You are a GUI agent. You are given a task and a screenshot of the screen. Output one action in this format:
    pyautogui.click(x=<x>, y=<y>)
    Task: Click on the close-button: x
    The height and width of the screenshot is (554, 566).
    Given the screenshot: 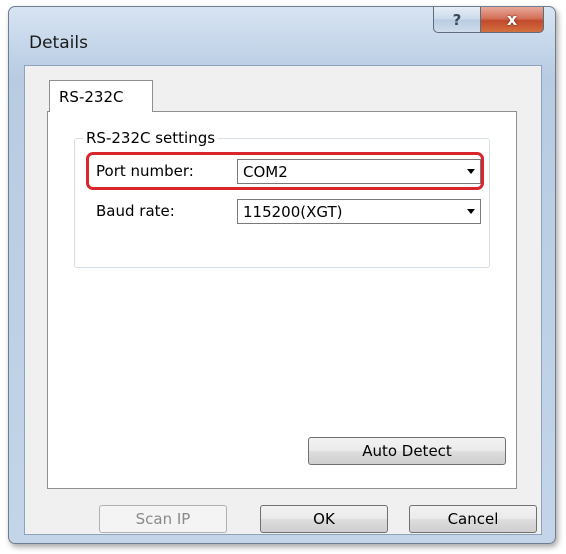 What is the action you would take?
    pyautogui.click(x=512, y=20)
    